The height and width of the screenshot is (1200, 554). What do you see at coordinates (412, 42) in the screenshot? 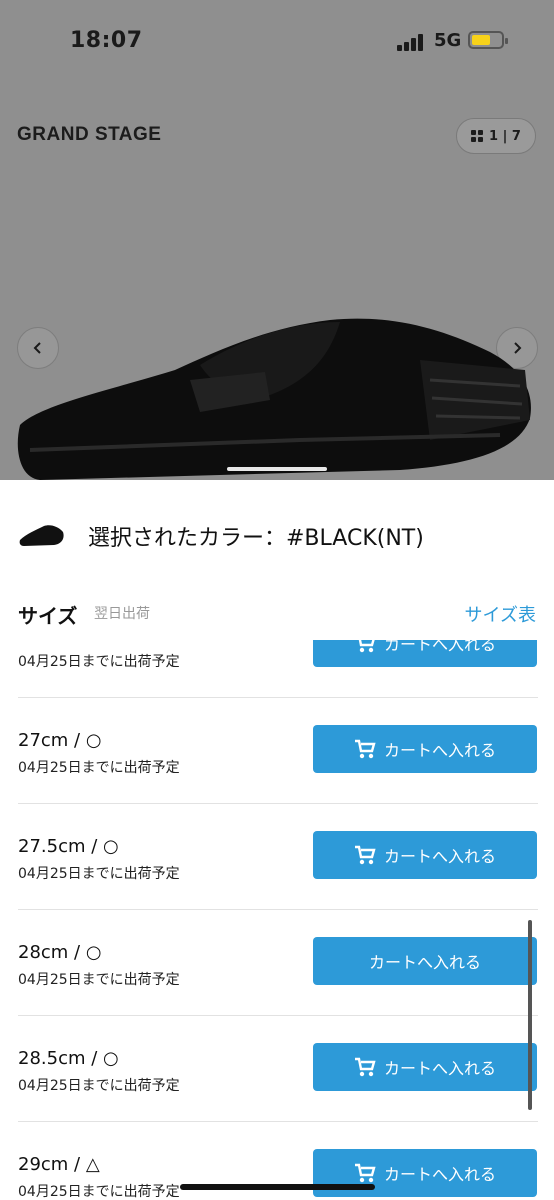
I see `signal-icon` at bounding box center [412, 42].